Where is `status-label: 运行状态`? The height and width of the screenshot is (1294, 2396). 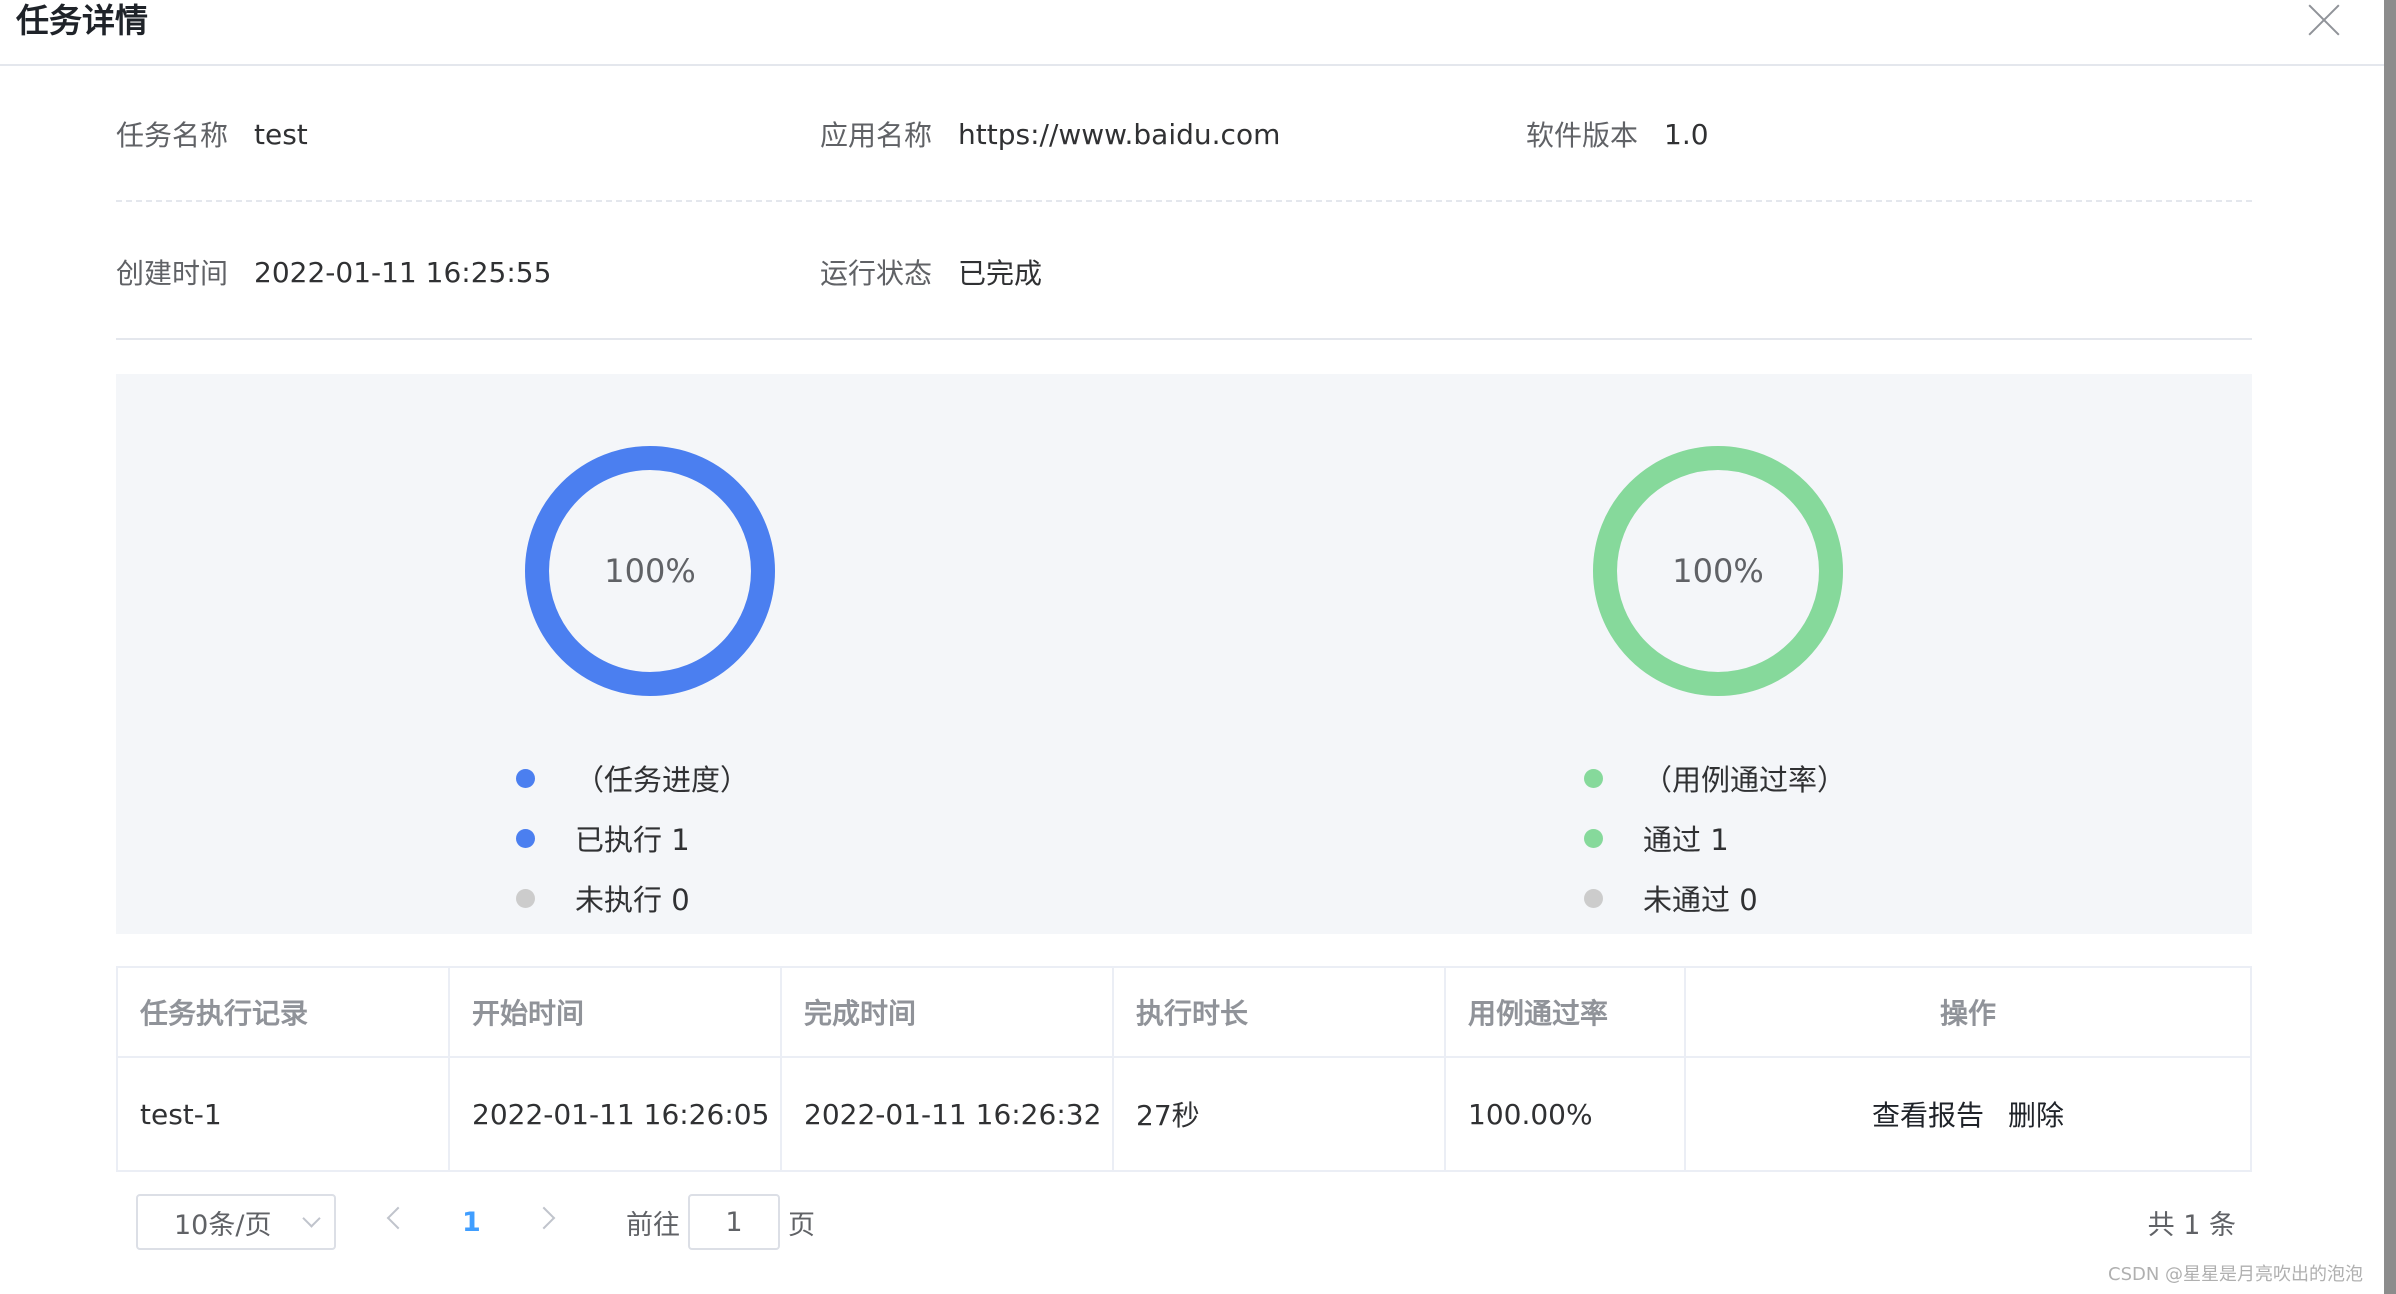
status-label: 运行状态 is located at coordinates (876, 273).